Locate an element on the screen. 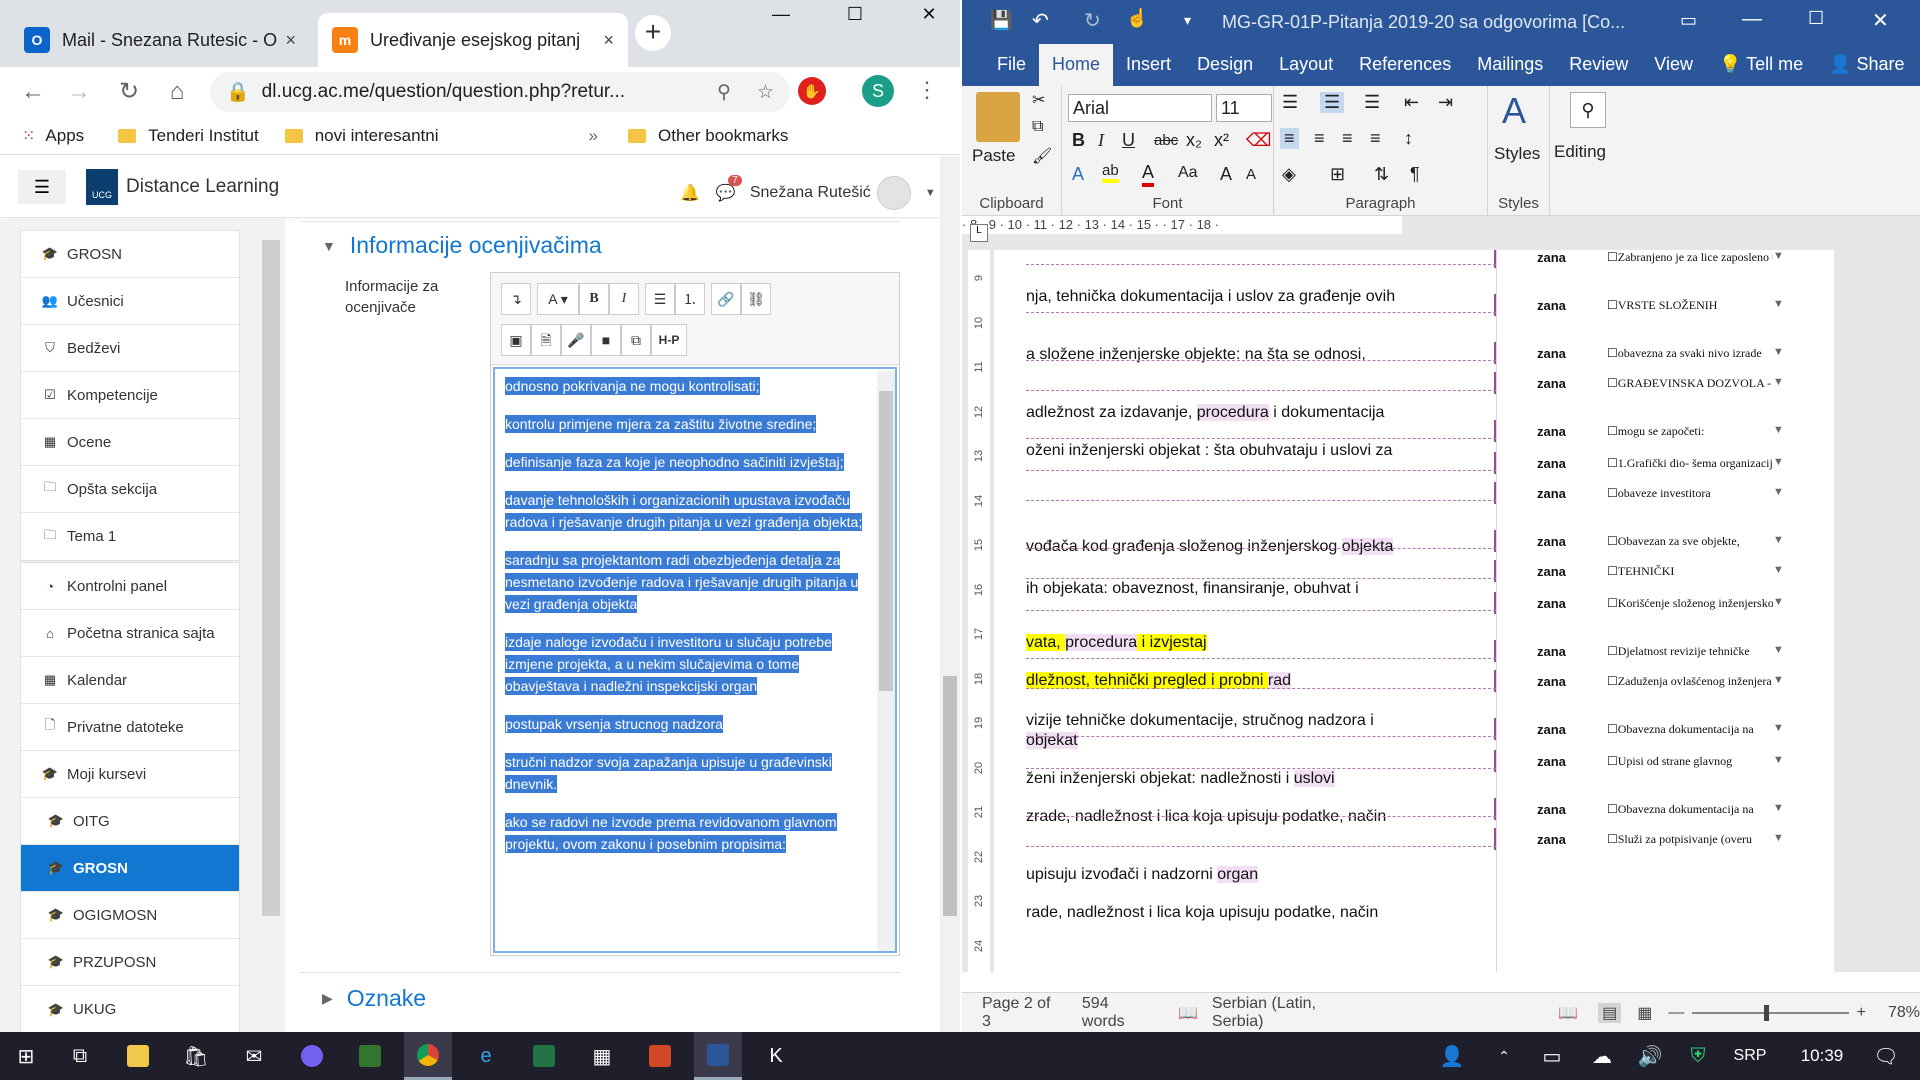  word-taskbar-icon is located at coordinates (718, 1056).